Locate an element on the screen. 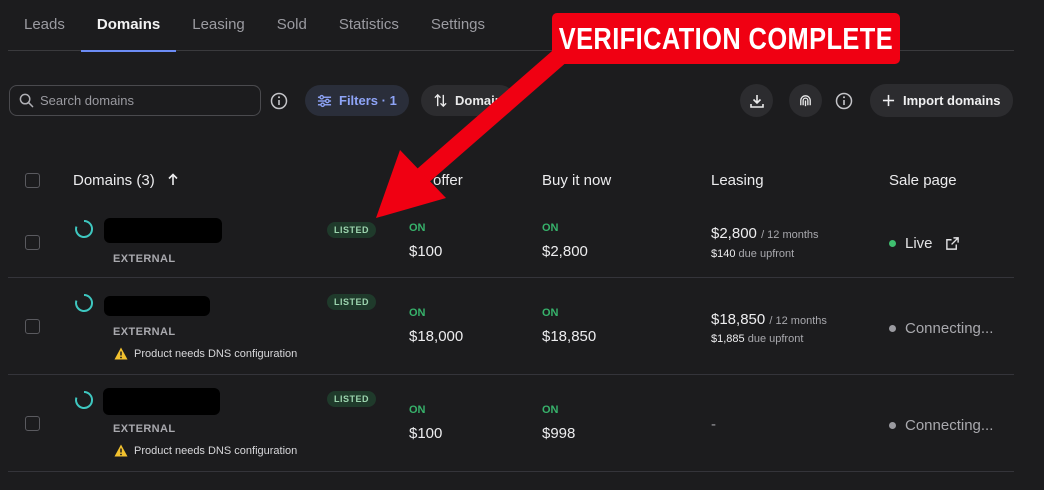 The width and height of the screenshot is (1044, 490). search-input is located at coordinates (140, 100).